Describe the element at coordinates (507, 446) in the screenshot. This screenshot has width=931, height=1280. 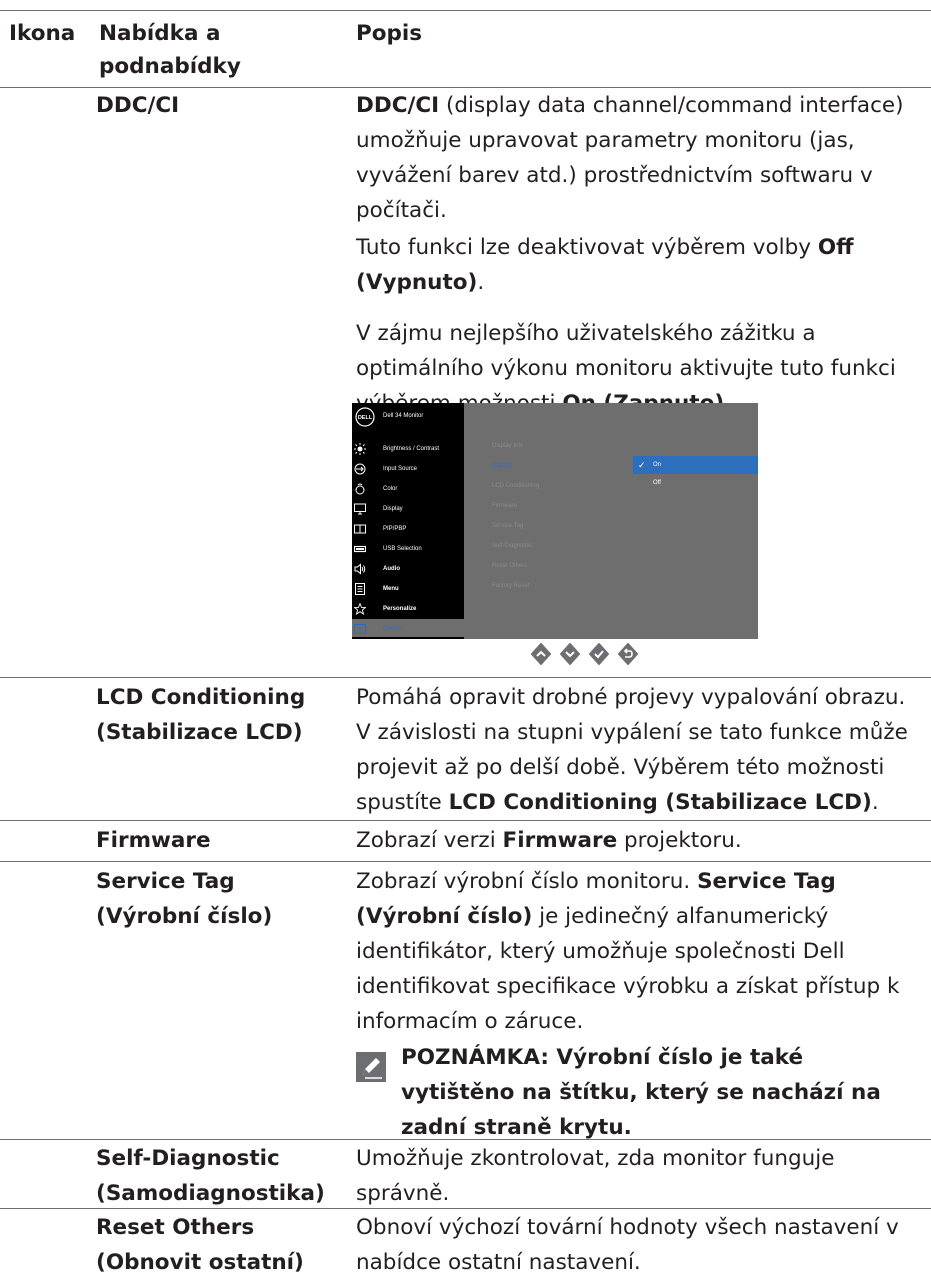
I see `osd-sub-display-info: Display Info` at that location.